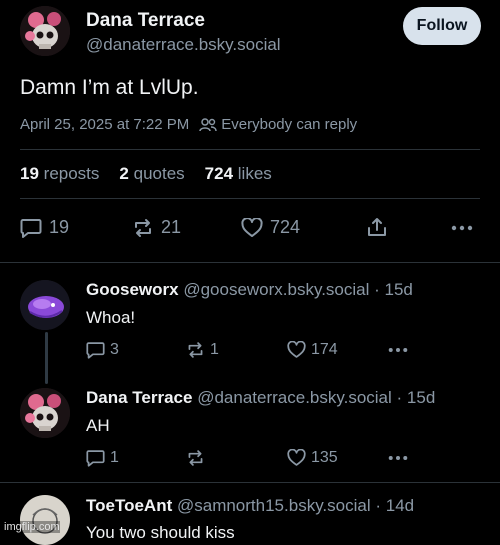  I want to click on author-avatar, so click(45, 31).